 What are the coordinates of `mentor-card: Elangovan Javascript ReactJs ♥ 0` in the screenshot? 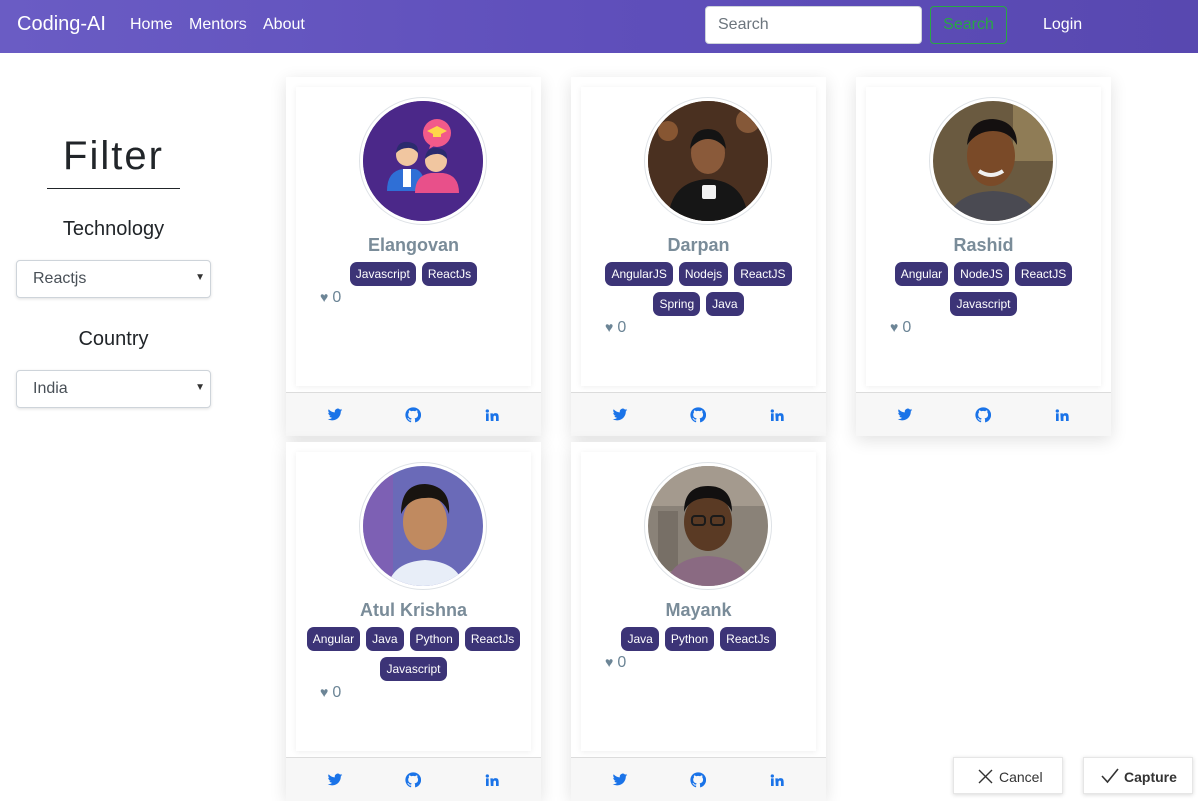 It's located at (413, 256).